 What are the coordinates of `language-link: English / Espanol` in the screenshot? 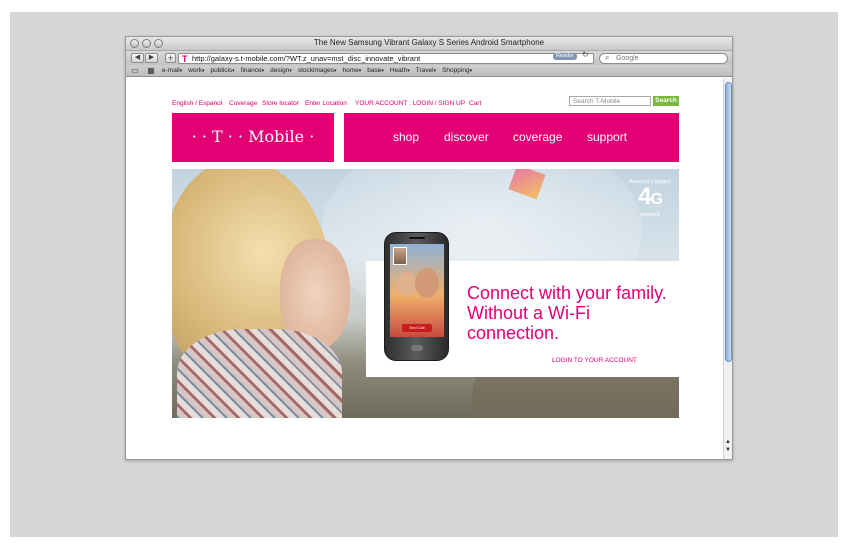 It's located at (197, 103).